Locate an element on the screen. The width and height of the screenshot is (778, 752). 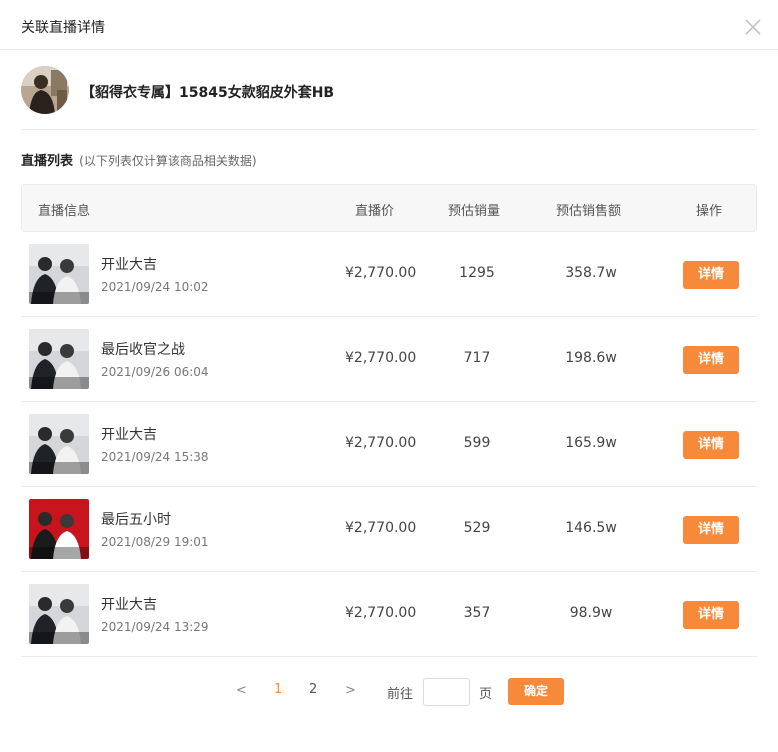
header-action: 操作 is located at coordinates (709, 211).